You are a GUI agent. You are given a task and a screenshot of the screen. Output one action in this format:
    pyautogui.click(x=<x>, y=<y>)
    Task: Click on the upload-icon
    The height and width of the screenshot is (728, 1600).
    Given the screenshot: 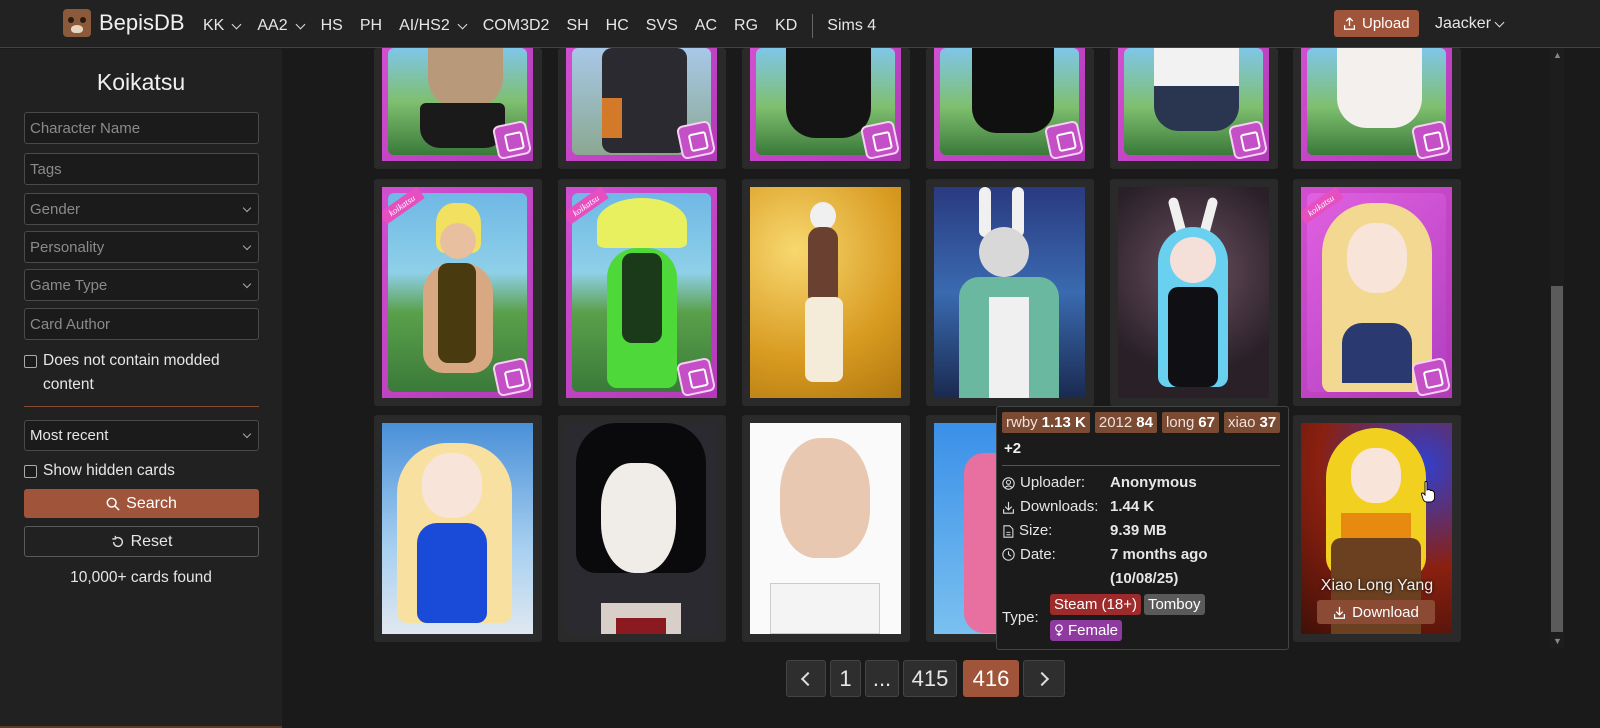 What is the action you would take?
    pyautogui.click(x=1349, y=23)
    